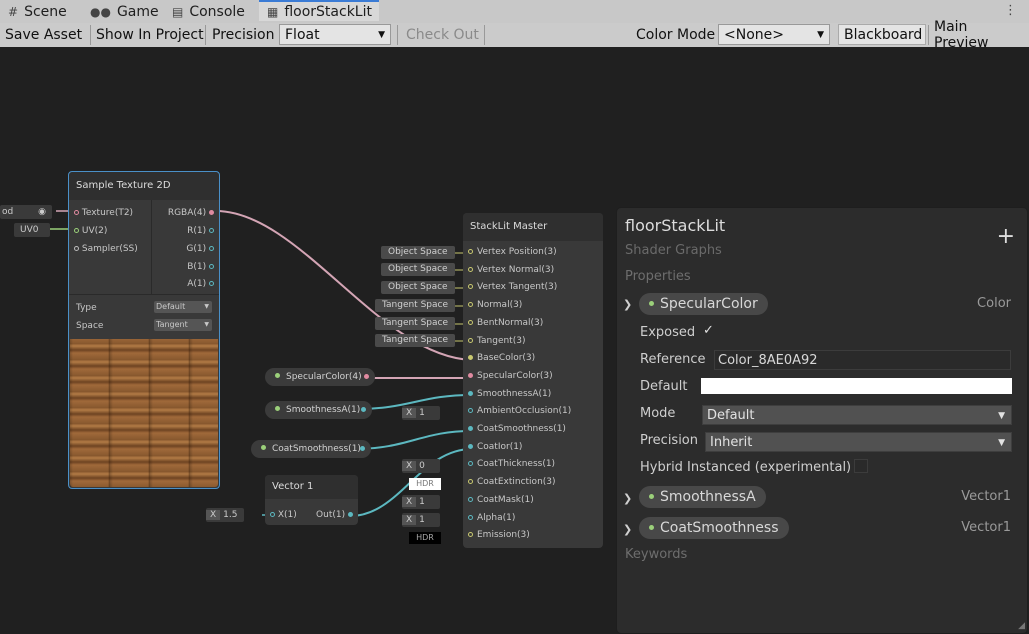 Image resolution: width=1029 pixels, height=634 pixels. Describe the element at coordinates (208, 11) in the screenshot. I see `tab-console: ▤ Console` at that location.